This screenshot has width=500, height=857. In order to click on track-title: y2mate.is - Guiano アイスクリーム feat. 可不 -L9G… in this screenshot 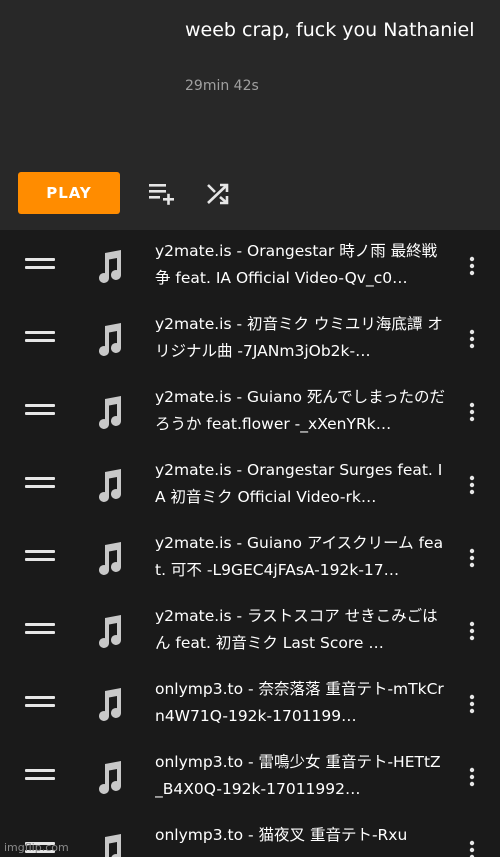, I will do `click(299, 556)`.